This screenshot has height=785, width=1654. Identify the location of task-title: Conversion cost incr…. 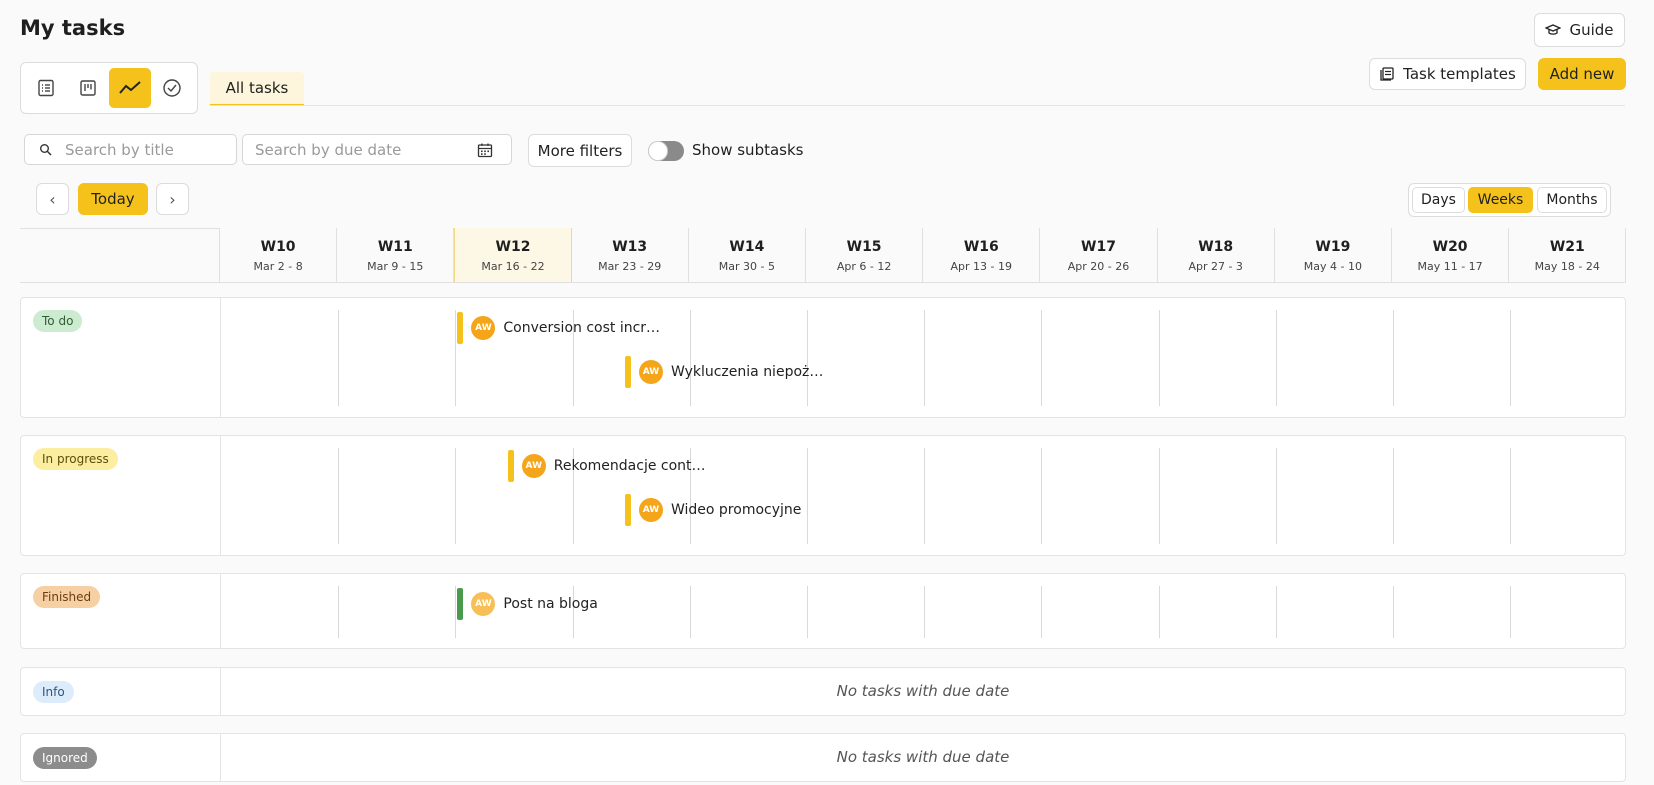
(582, 328).